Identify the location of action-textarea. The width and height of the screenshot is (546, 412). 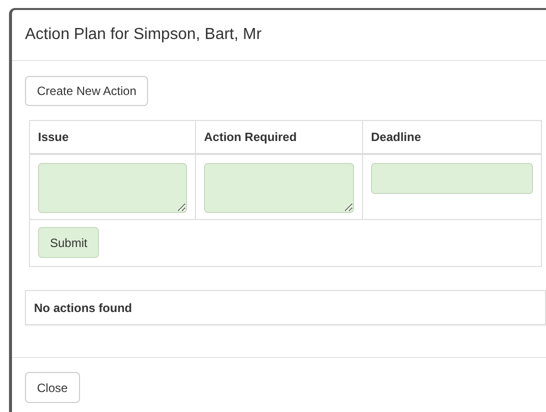
(279, 188).